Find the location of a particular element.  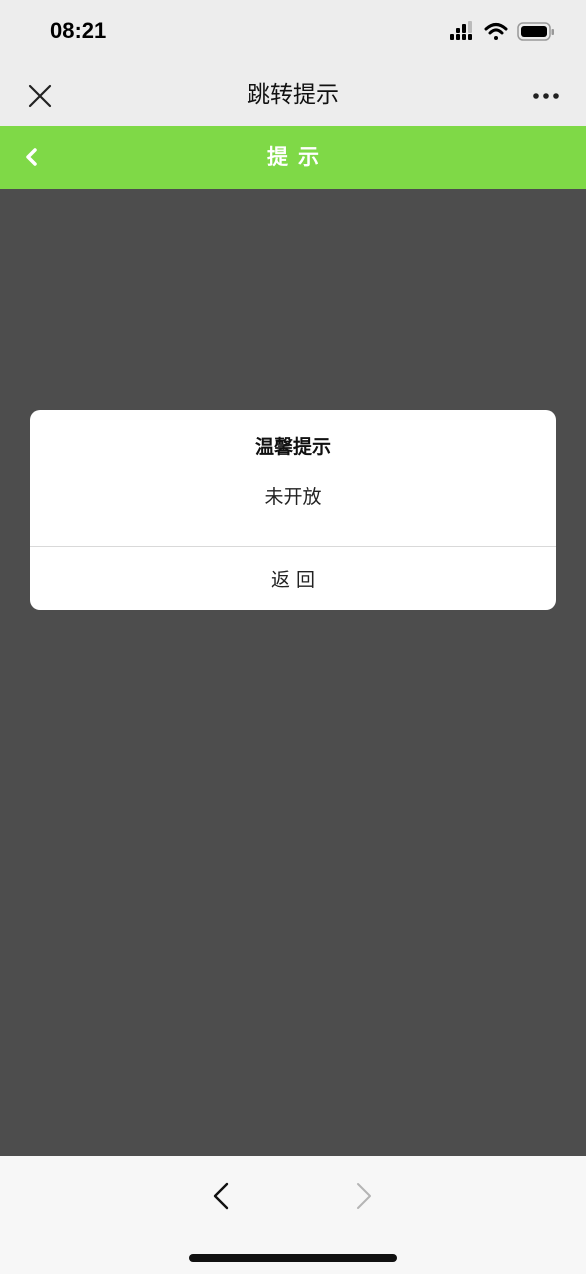

browser-forward-button is located at coordinates (364, 1196).